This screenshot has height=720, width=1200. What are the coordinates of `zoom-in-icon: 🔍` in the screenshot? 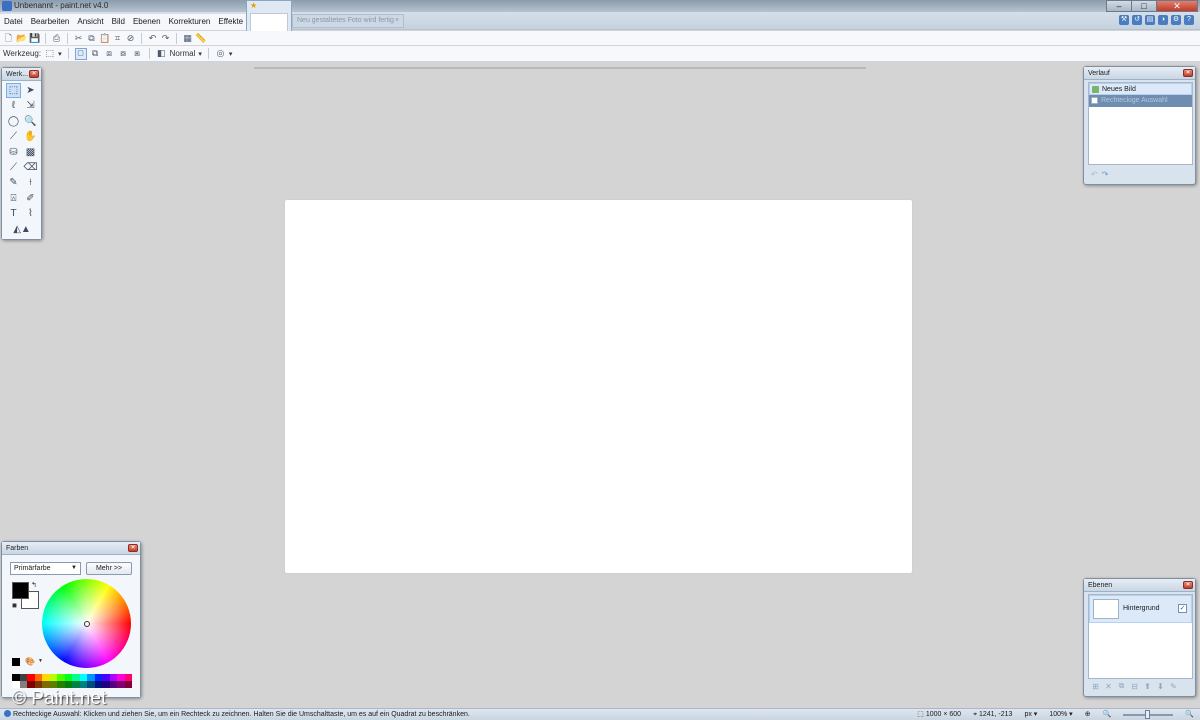 It's located at (1189, 714).